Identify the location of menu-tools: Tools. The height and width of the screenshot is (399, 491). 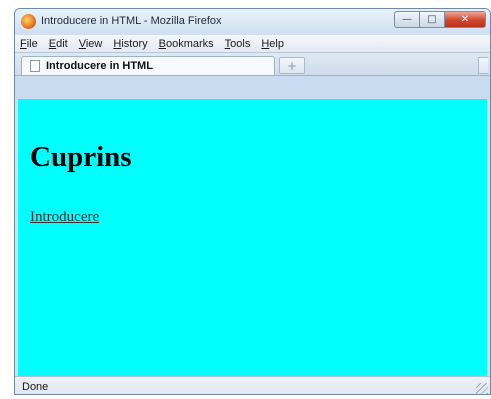
(238, 44).